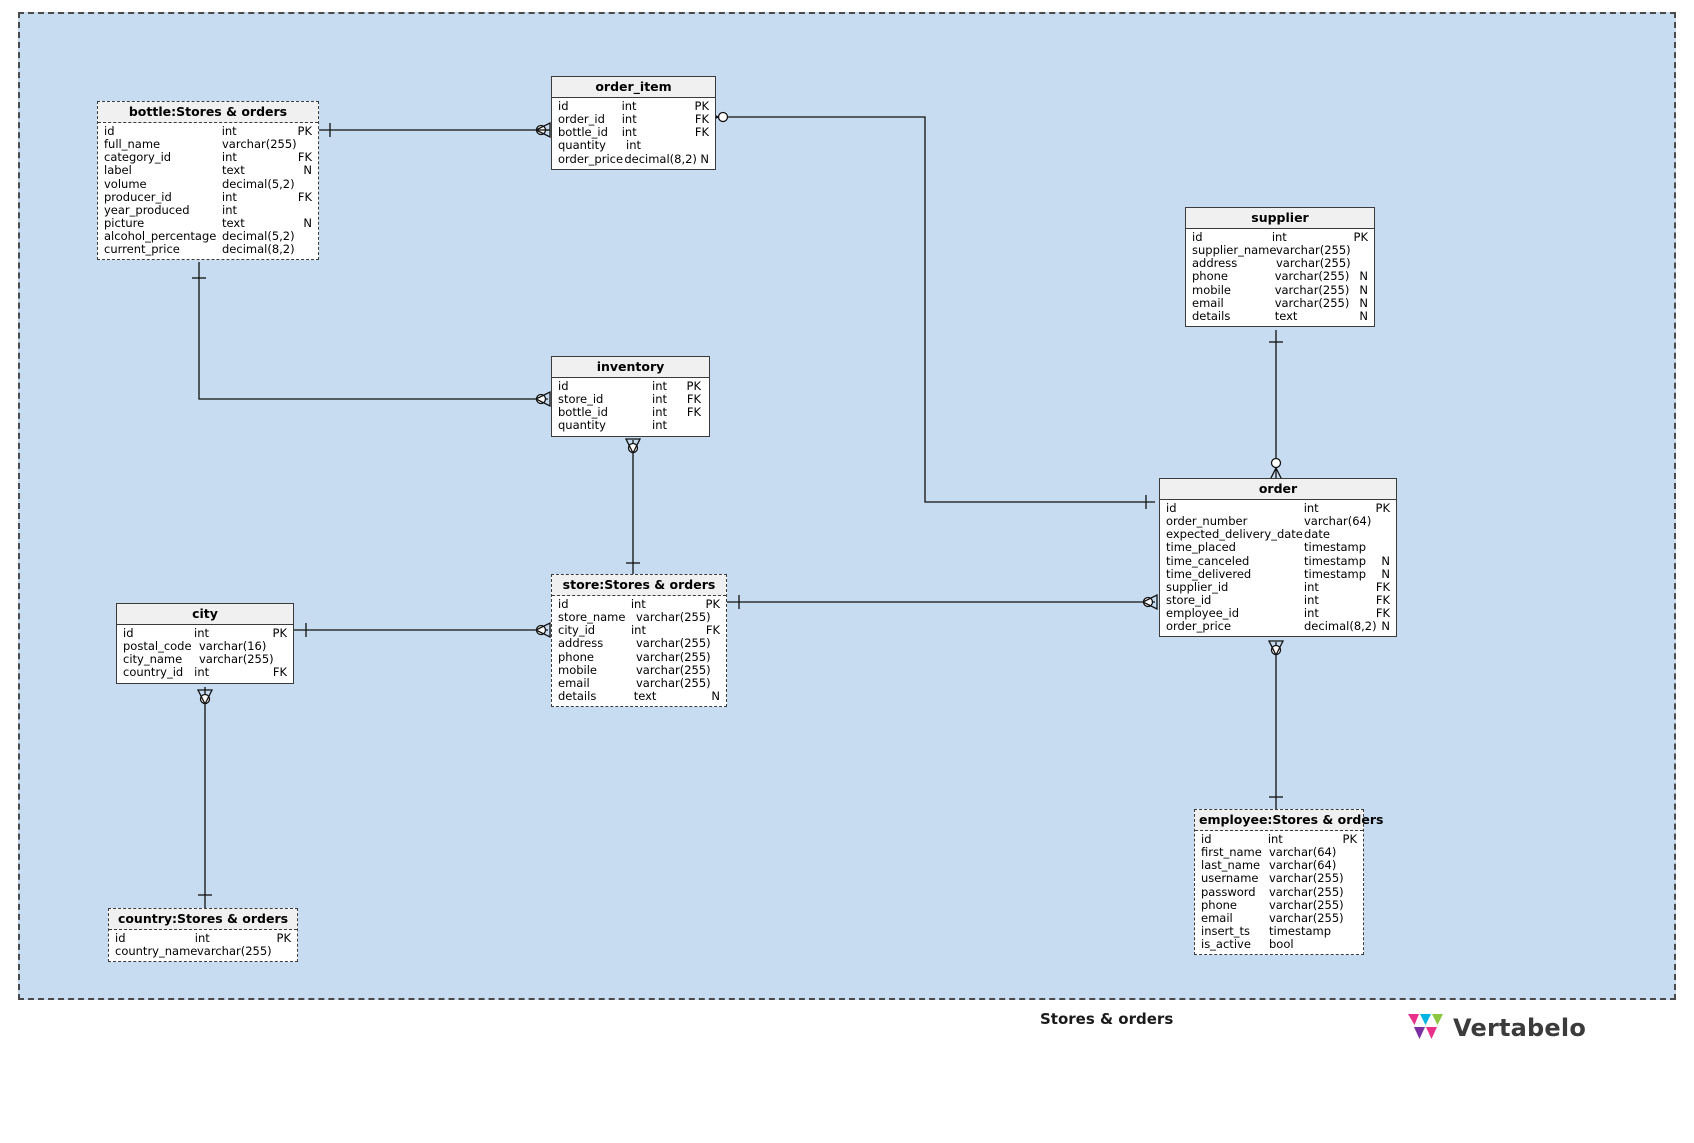 This screenshot has height=1143, width=1694. I want to click on column-name: supplier_id, so click(1197, 586).